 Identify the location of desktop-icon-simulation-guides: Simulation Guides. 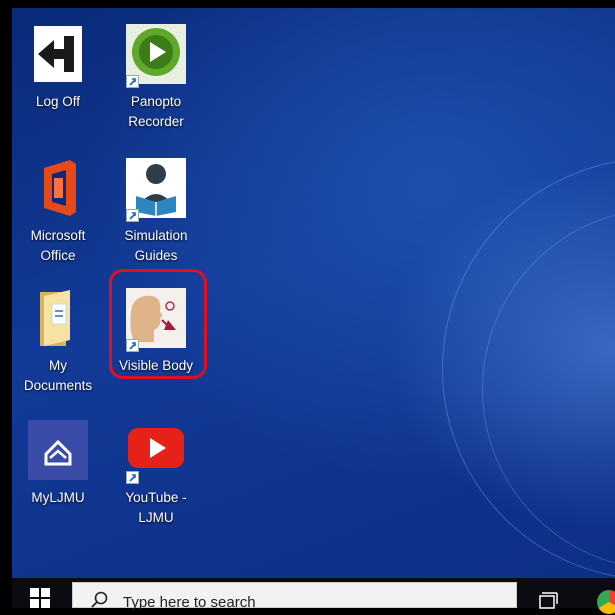
(156, 211).